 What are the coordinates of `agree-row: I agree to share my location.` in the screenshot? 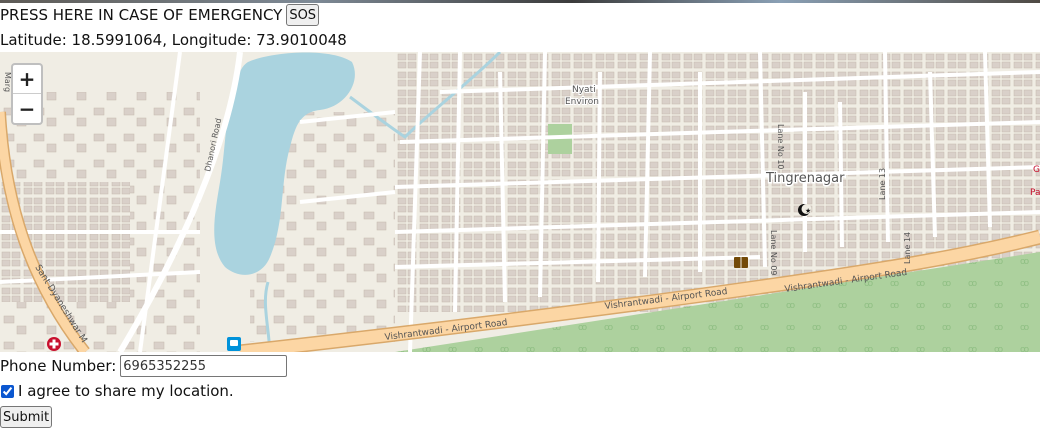 It's located at (117, 391).